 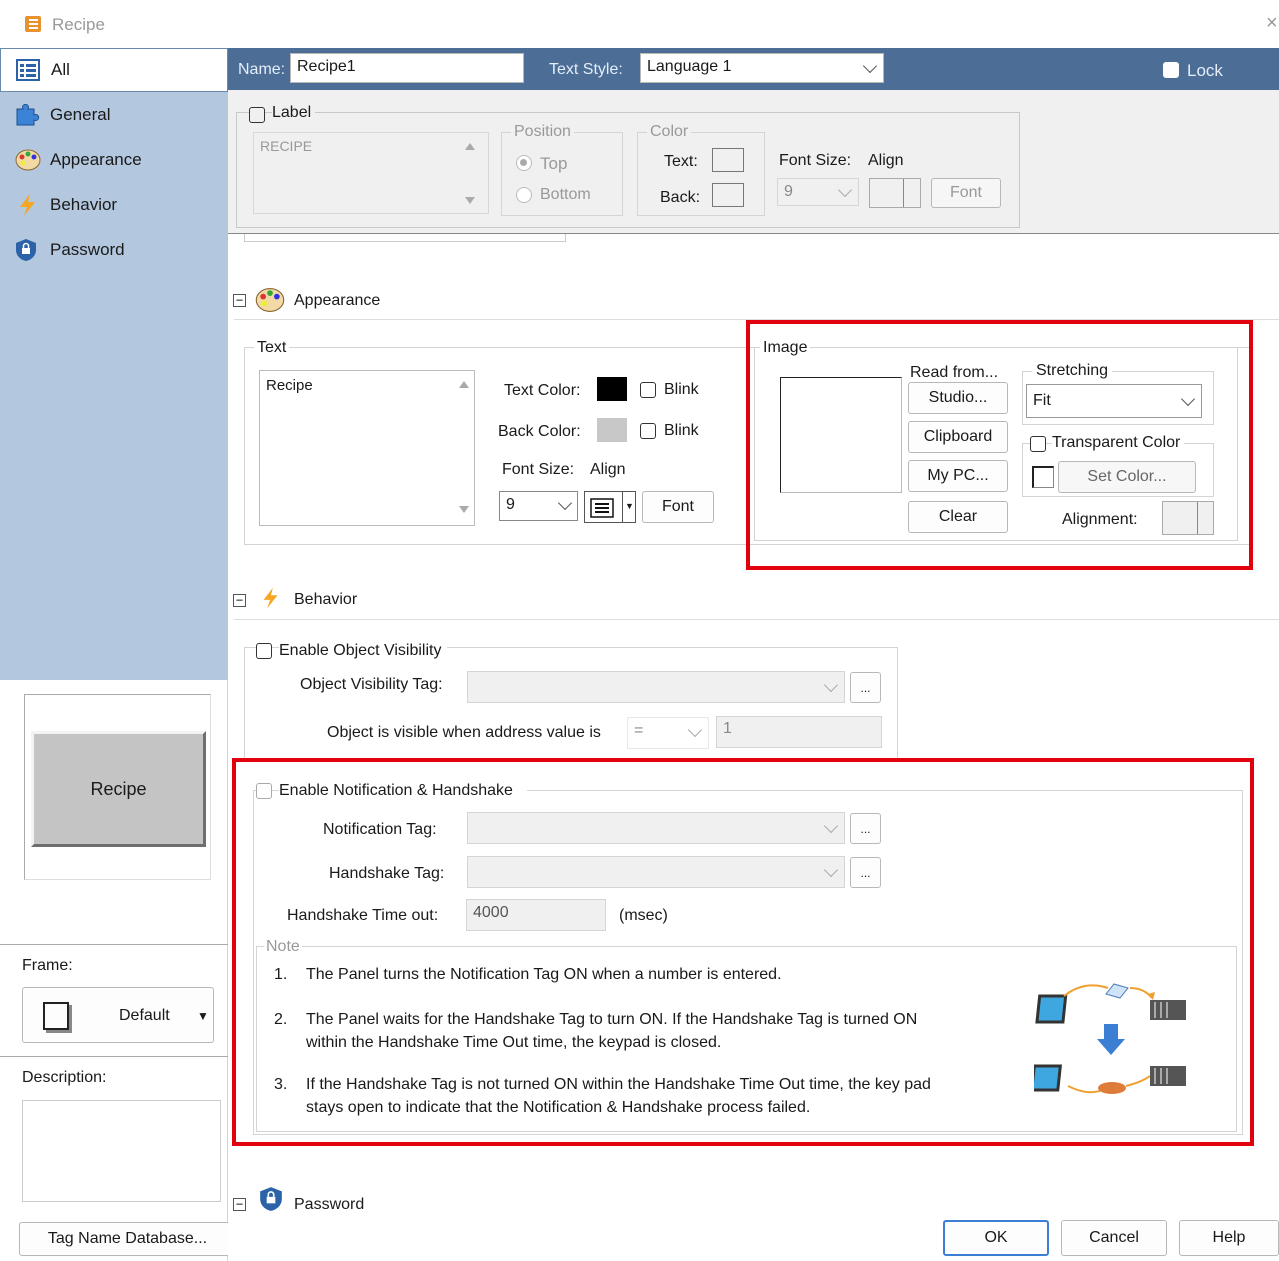 What do you see at coordinates (524, 195) in the screenshot?
I see `position-bottom-radio` at bounding box center [524, 195].